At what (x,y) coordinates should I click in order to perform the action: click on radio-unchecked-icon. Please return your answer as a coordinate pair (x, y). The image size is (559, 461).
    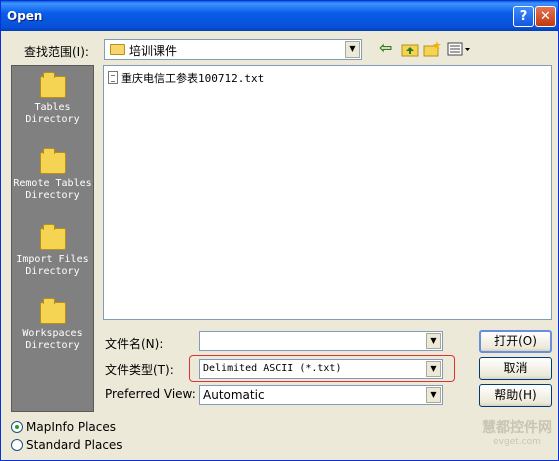
    Looking at the image, I should click on (17, 445).